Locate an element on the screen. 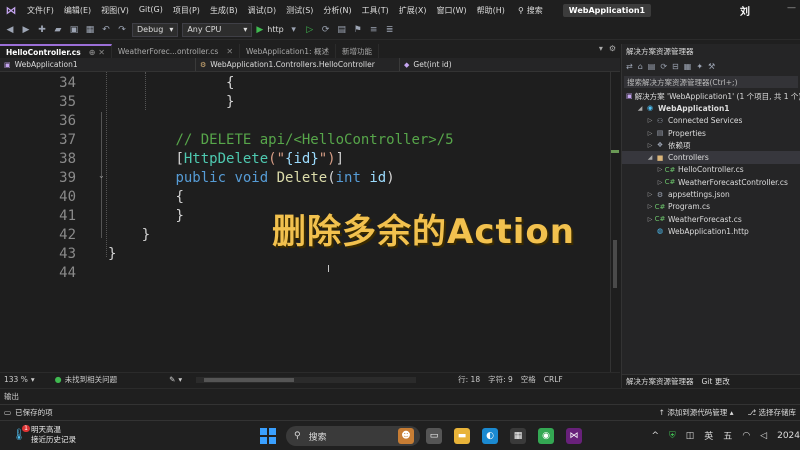  switch-views-icon: ▤ is located at coordinates (652, 66).